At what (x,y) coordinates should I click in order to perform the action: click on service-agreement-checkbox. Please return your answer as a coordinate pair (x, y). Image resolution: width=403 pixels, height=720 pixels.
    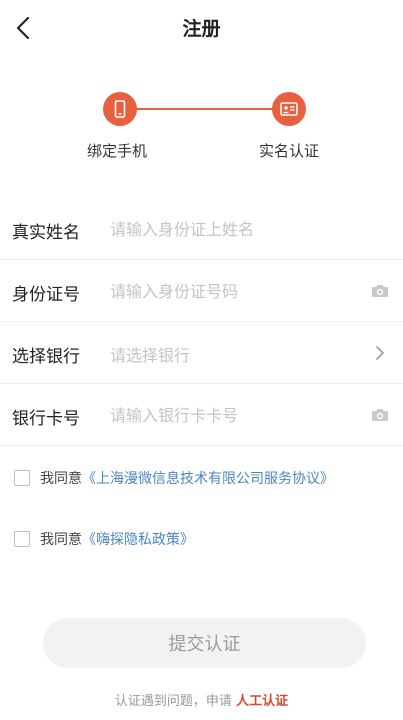
    Looking at the image, I should click on (22, 478).